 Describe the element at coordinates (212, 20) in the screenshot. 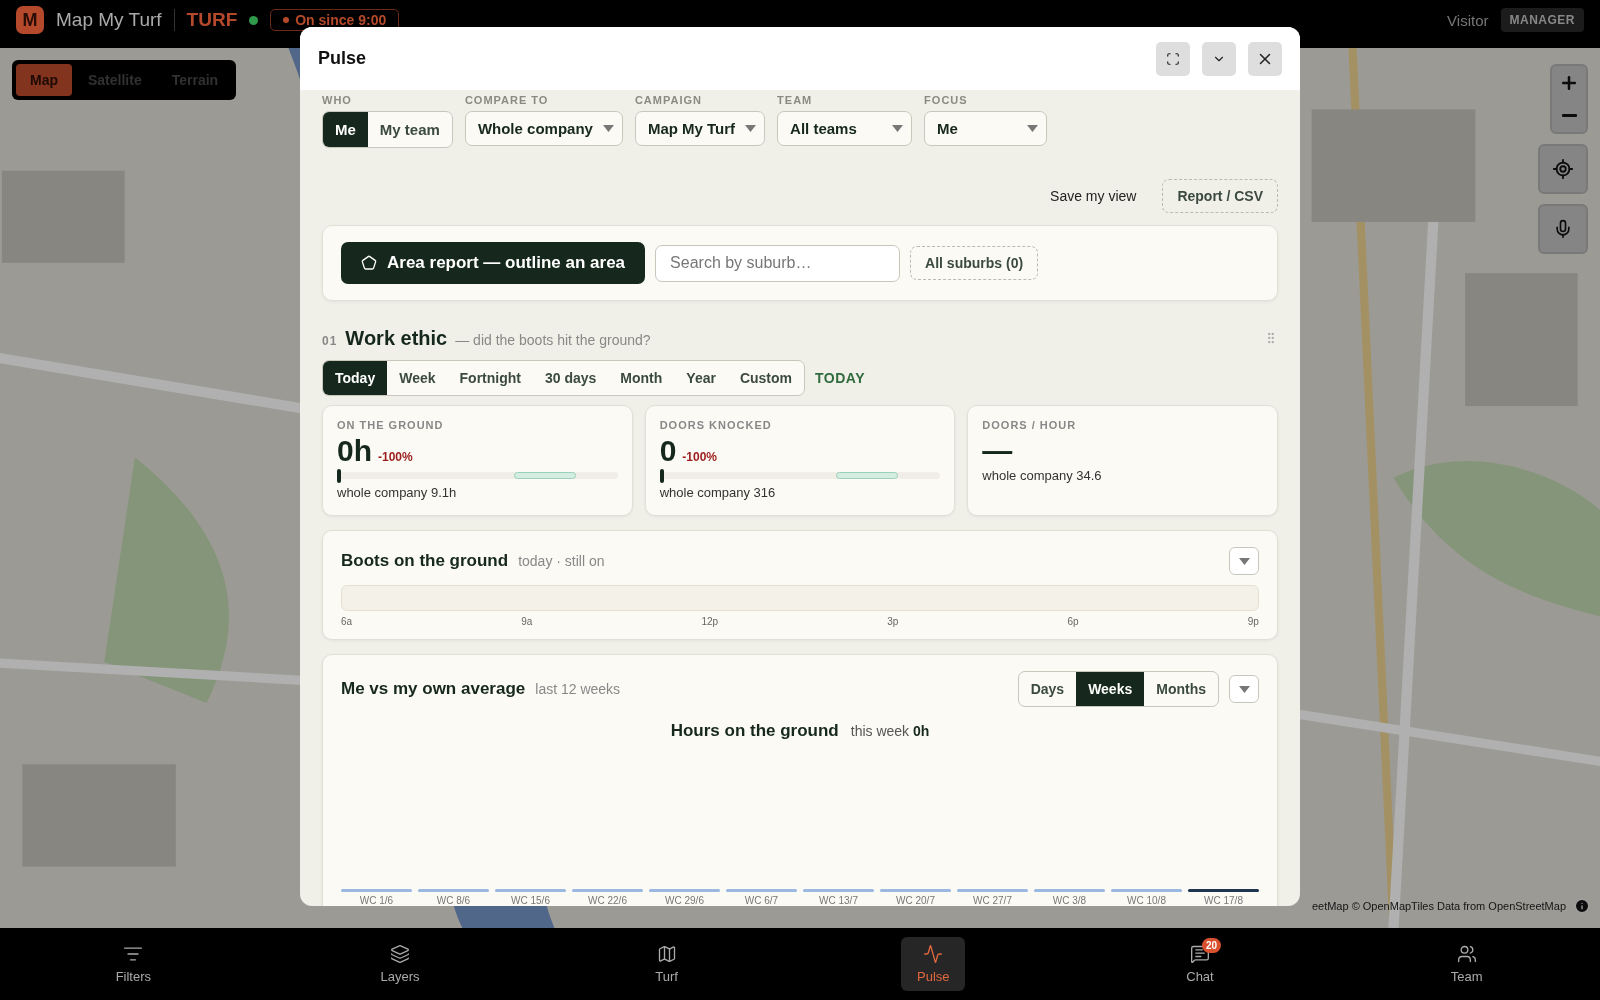

I see `mode-label: TURF` at that location.